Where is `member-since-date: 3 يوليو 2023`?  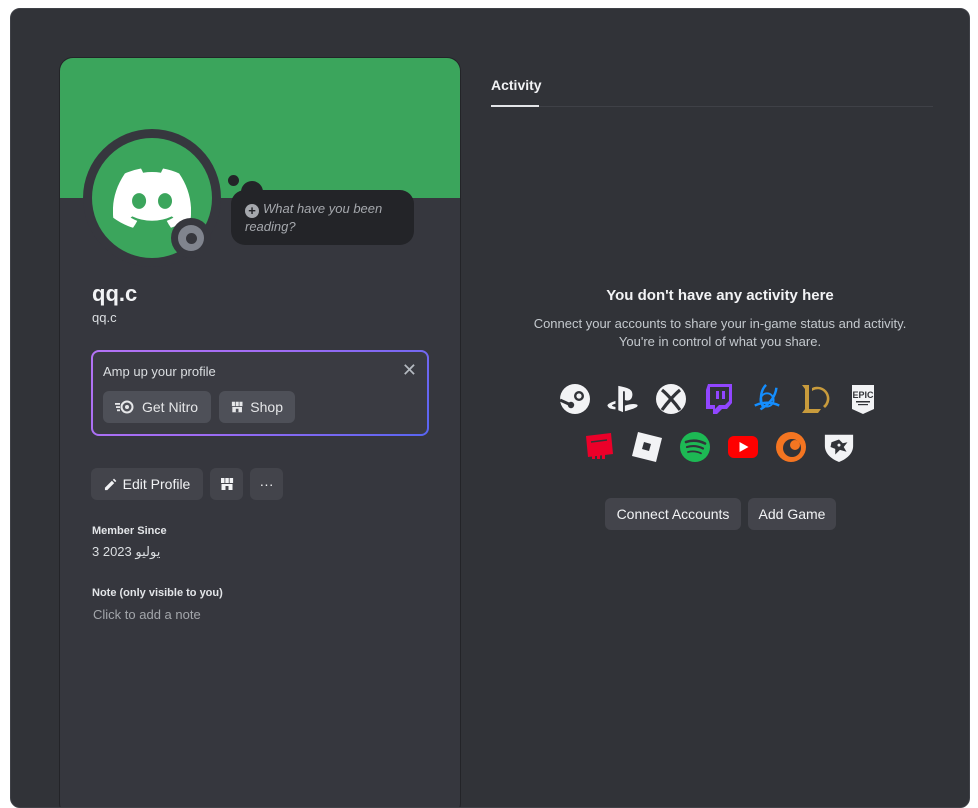 member-since-date: 3 يوليو 2023 is located at coordinates (126, 551).